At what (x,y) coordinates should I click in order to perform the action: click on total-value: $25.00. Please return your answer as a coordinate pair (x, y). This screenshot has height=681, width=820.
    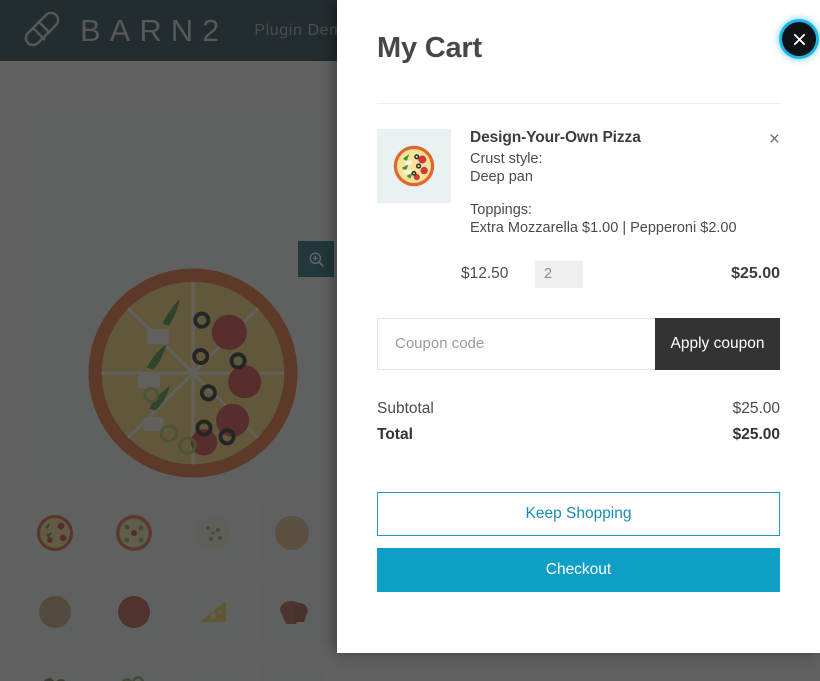
    Looking at the image, I should click on (756, 434).